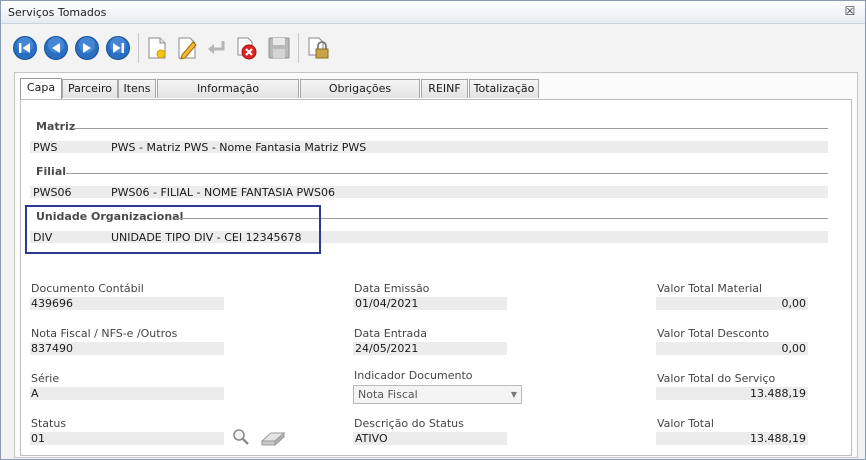 The height and width of the screenshot is (460, 866). What do you see at coordinates (118, 48) in the screenshot?
I see `last-record-icon` at bounding box center [118, 48].